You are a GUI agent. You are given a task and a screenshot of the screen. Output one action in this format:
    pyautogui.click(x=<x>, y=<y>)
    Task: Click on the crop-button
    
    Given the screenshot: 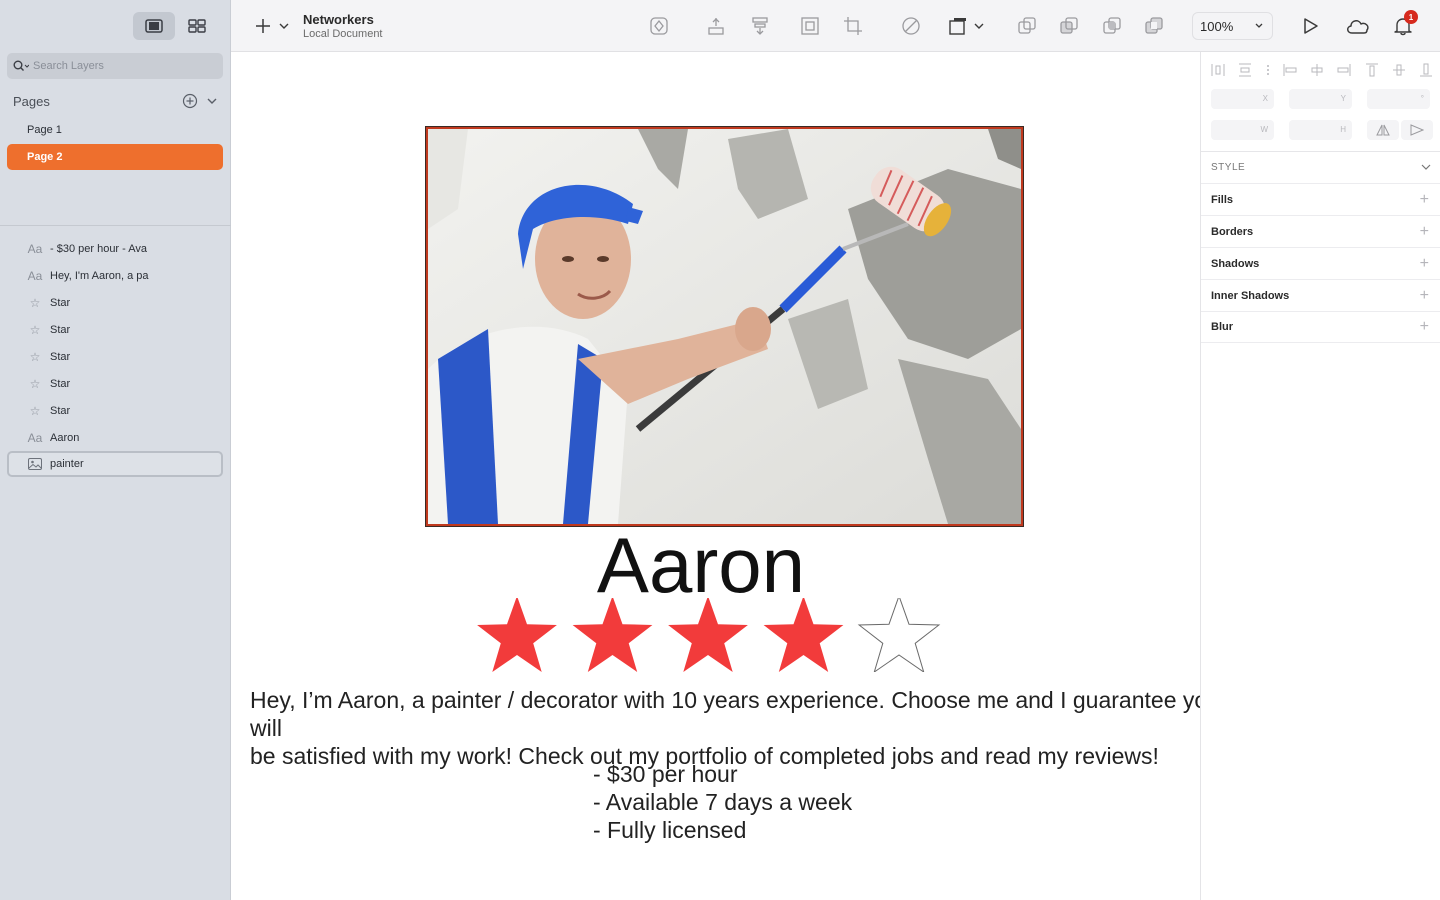 What is the action you would take?
    pyautogui.click(x=853, y=26)
    